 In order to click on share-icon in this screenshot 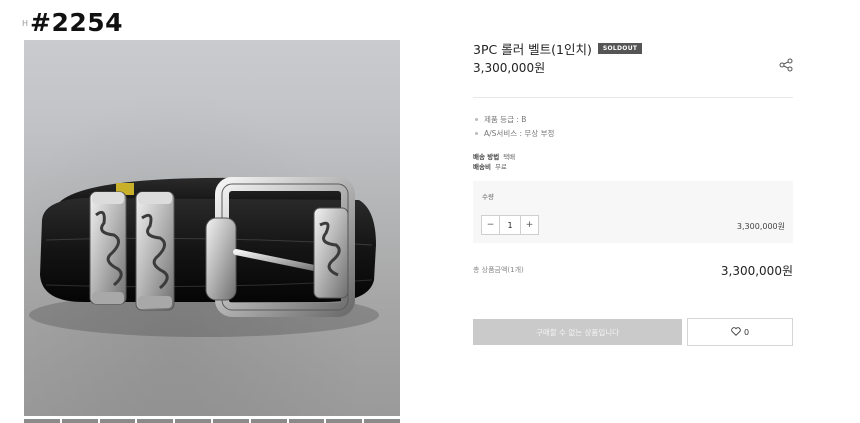, I will do `click(786, 64)`.